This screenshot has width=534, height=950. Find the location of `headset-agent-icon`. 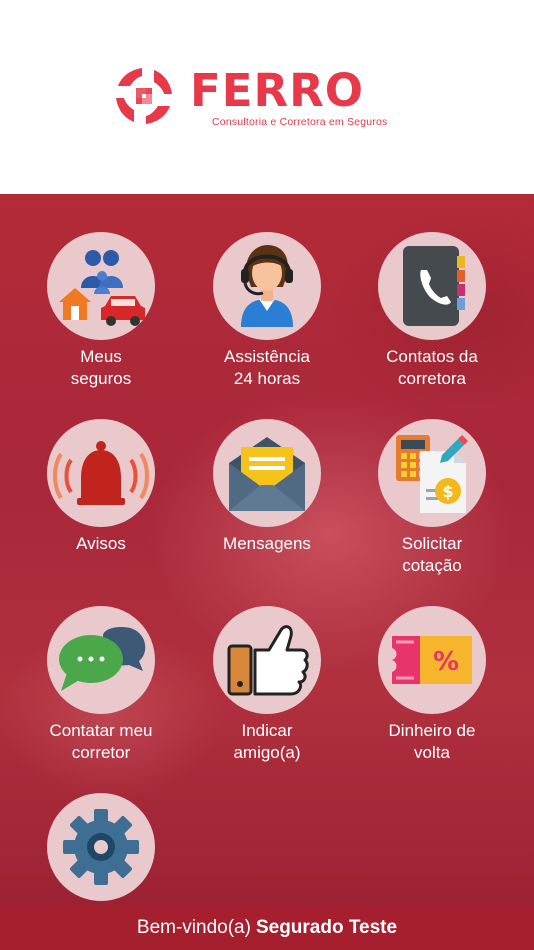

headset-agent-icon is located at coordinates (267, 286).